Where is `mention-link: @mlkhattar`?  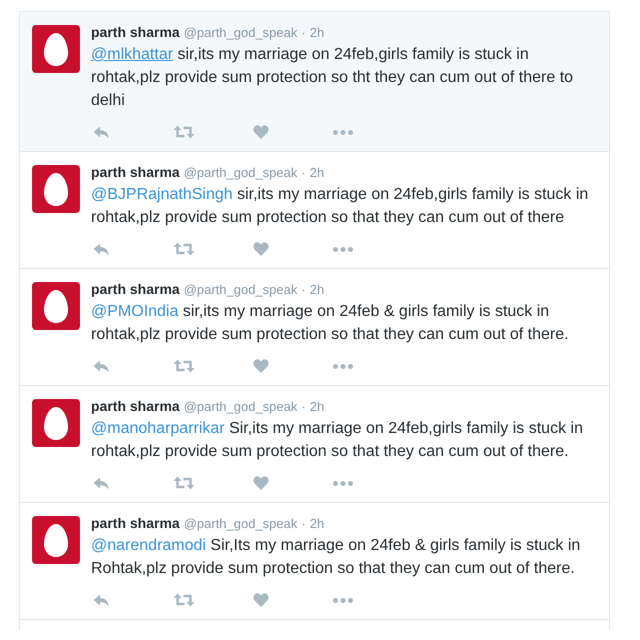 mention-link: @mlkhattar is located at coordinates (132, 54).